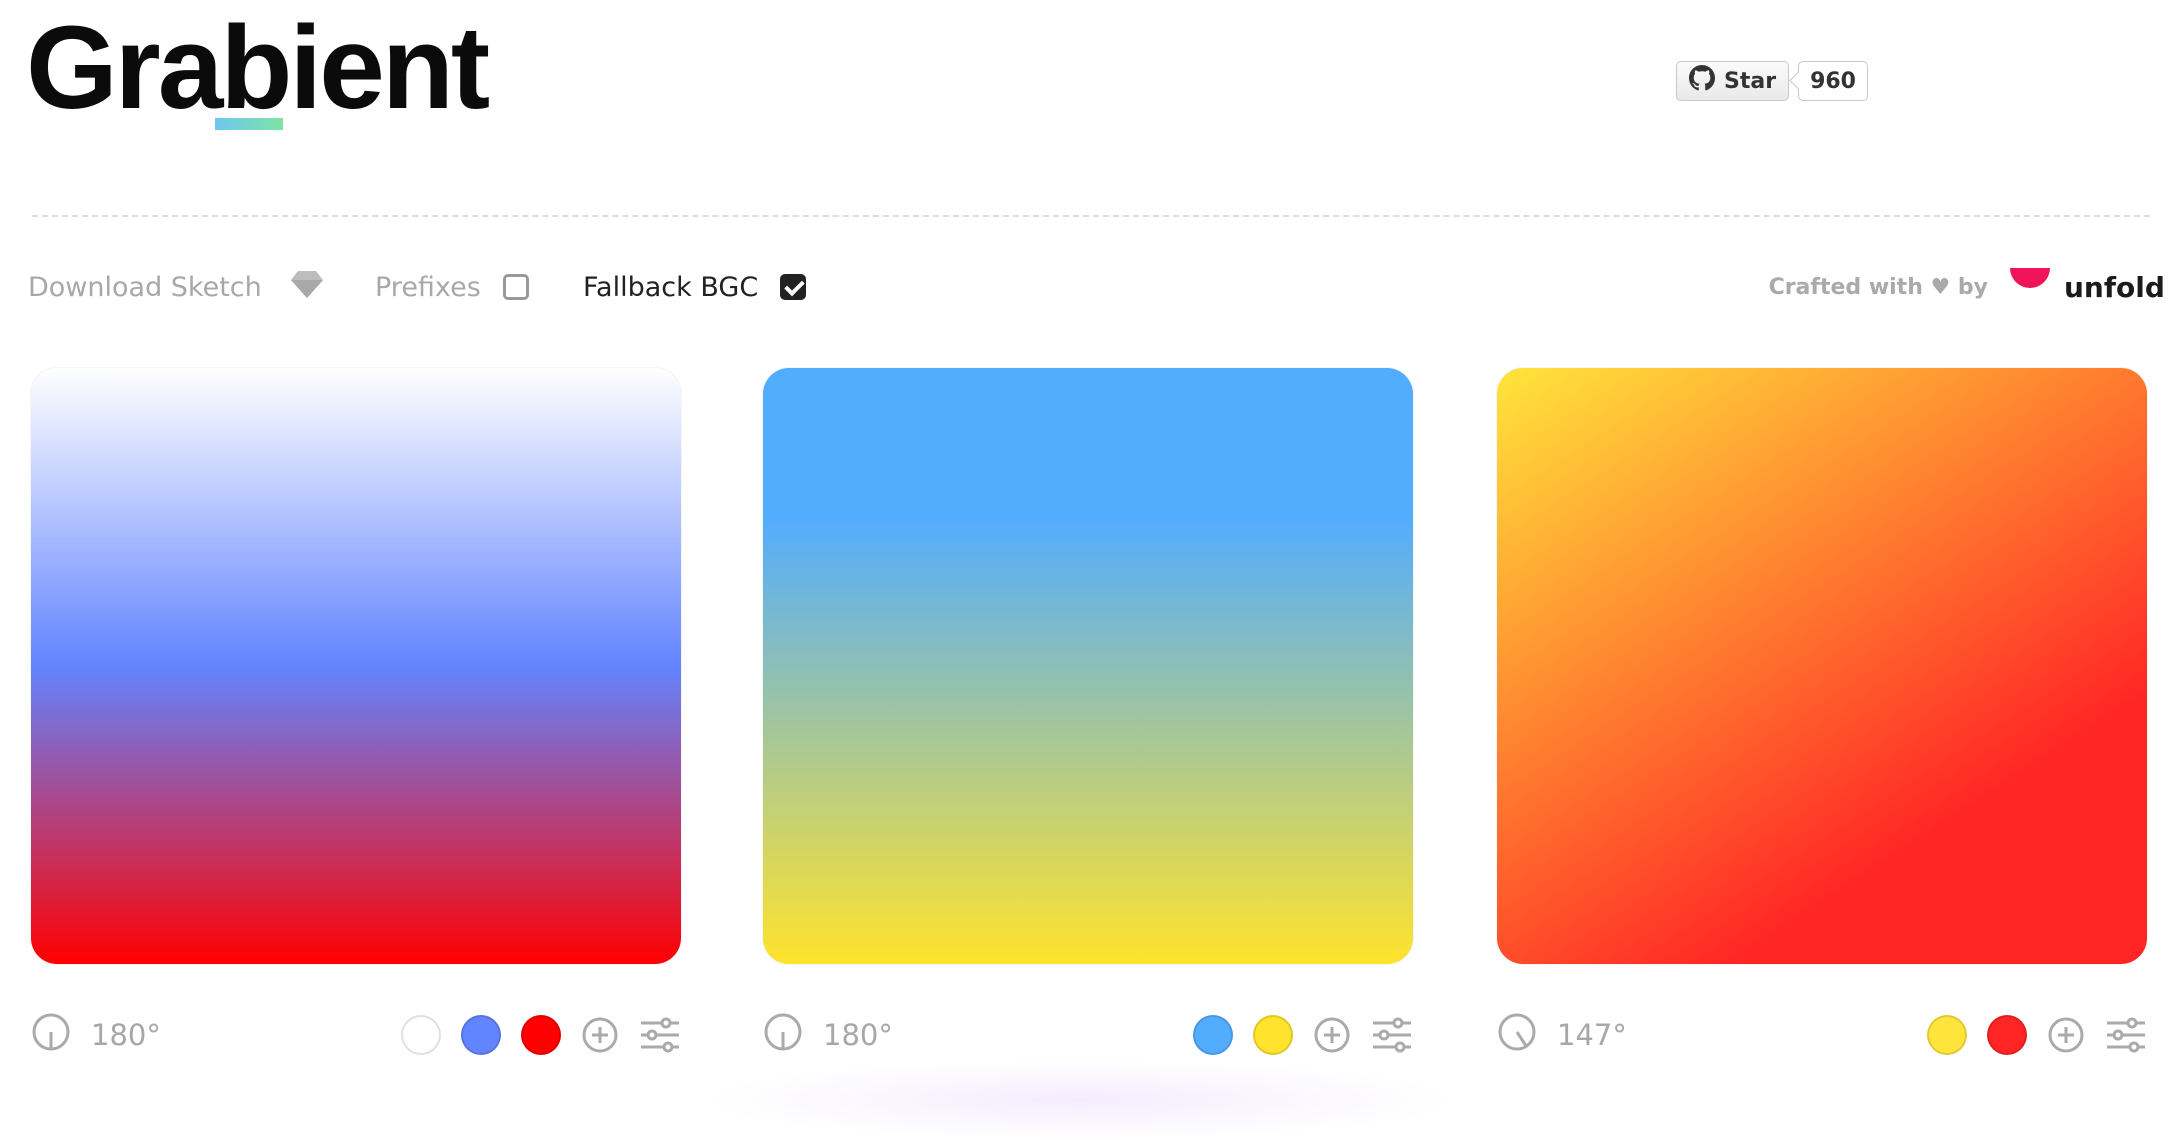 The image size is (2174, 1140). I want to click on github-star-count: 960, so click(1833, 81).